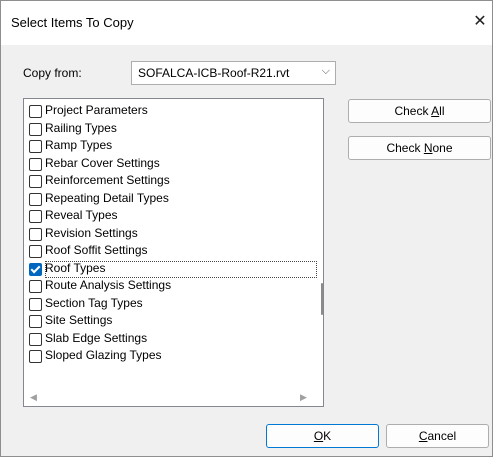  Describe the element at coordinates (79, 145) in the screenshot. I see `list-item-label: Ramp Types` at that location.